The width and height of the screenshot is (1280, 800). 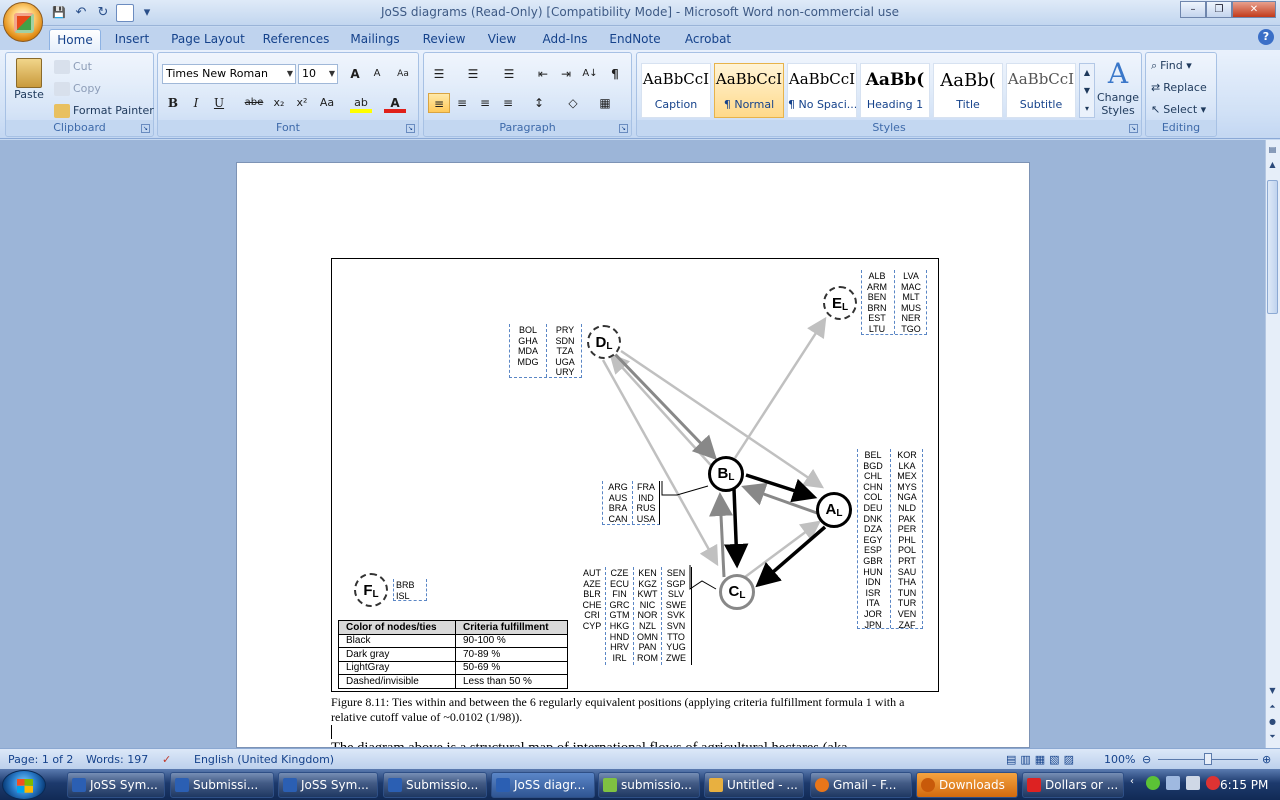 I want to click on word-count: Words: 197, so click(x=117, y=759).